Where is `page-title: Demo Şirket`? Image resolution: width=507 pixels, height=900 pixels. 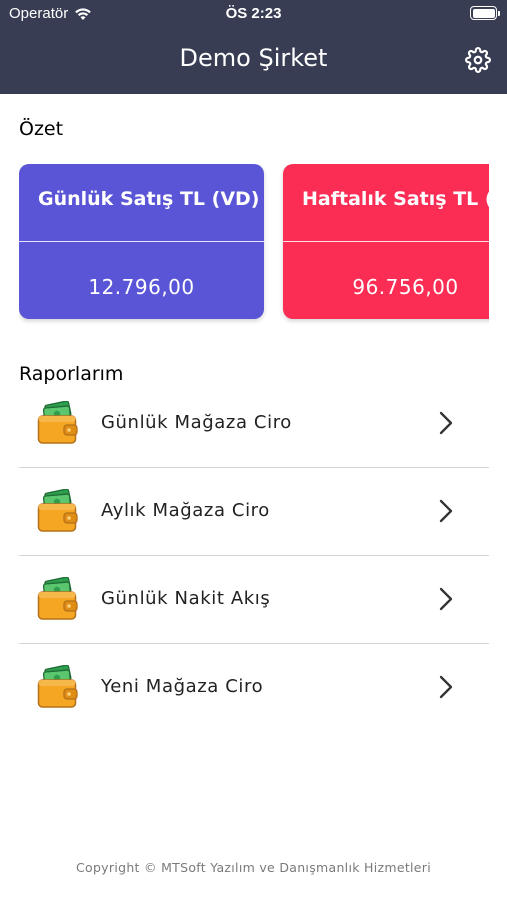
page-title: Demo Şirket is located at coordinates (253, 58).